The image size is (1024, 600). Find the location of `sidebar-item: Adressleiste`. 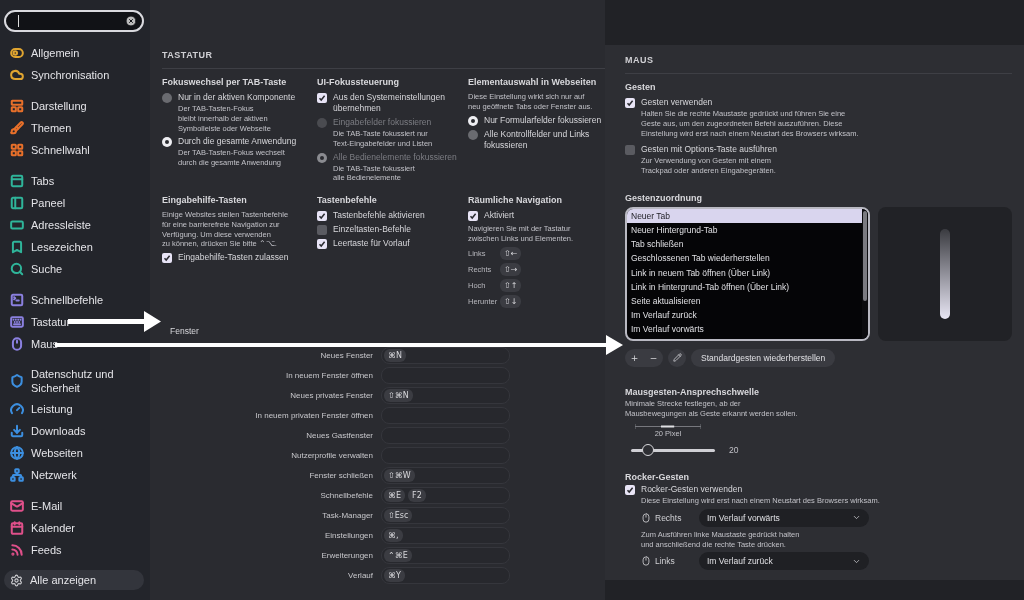

sidebar-item: Adressleiste is located at coordinates (74, 224).